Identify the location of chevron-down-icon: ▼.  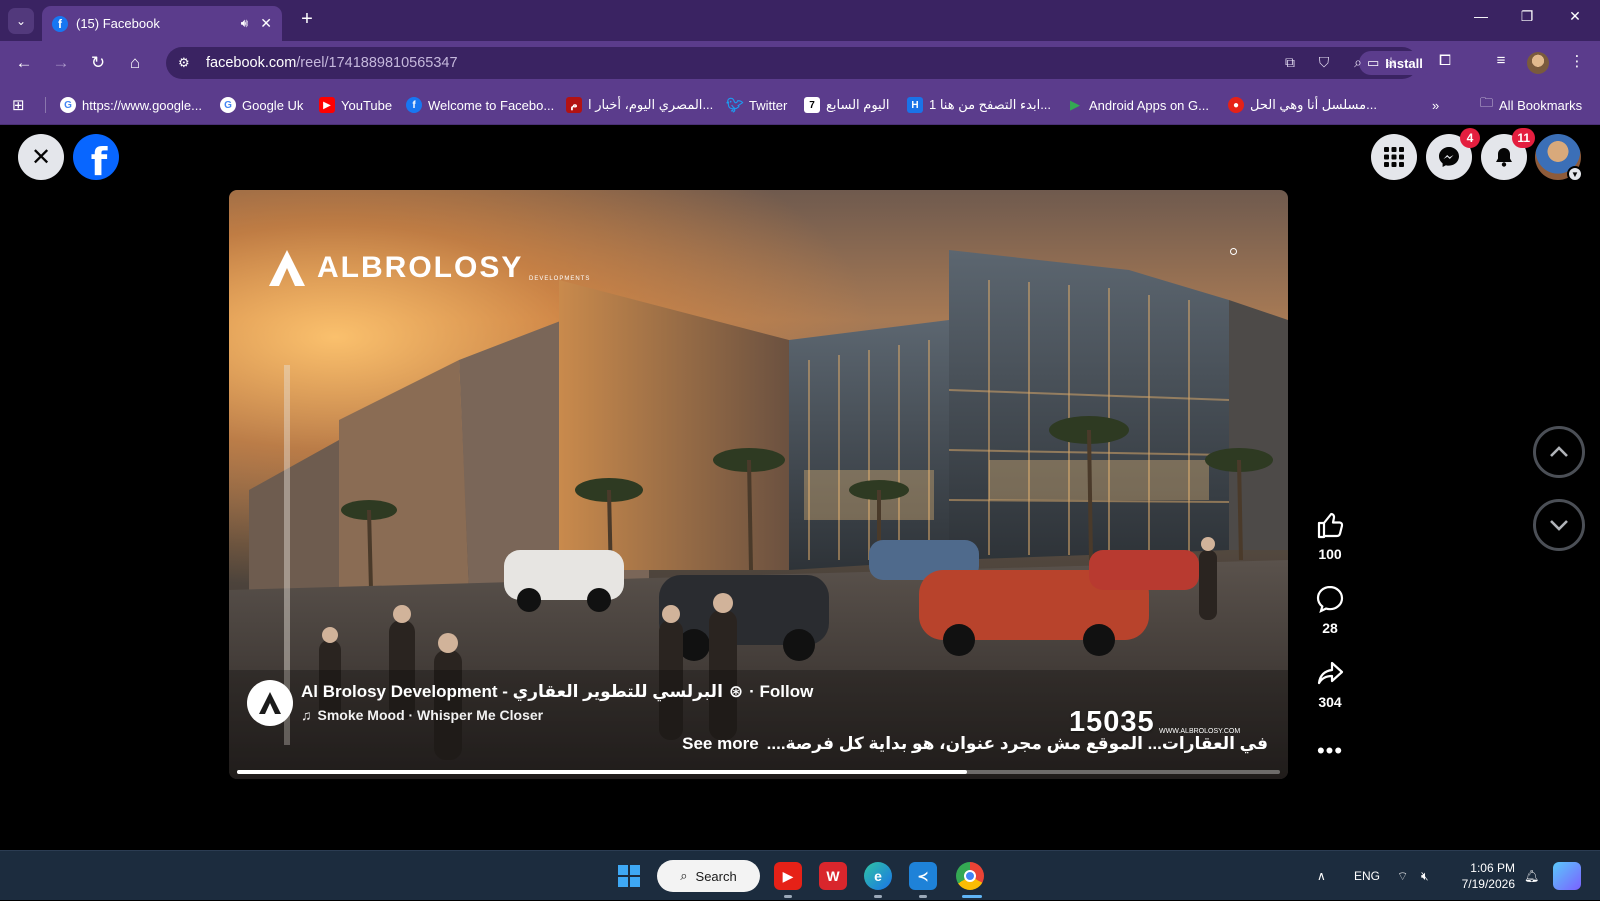
(1575, 174).